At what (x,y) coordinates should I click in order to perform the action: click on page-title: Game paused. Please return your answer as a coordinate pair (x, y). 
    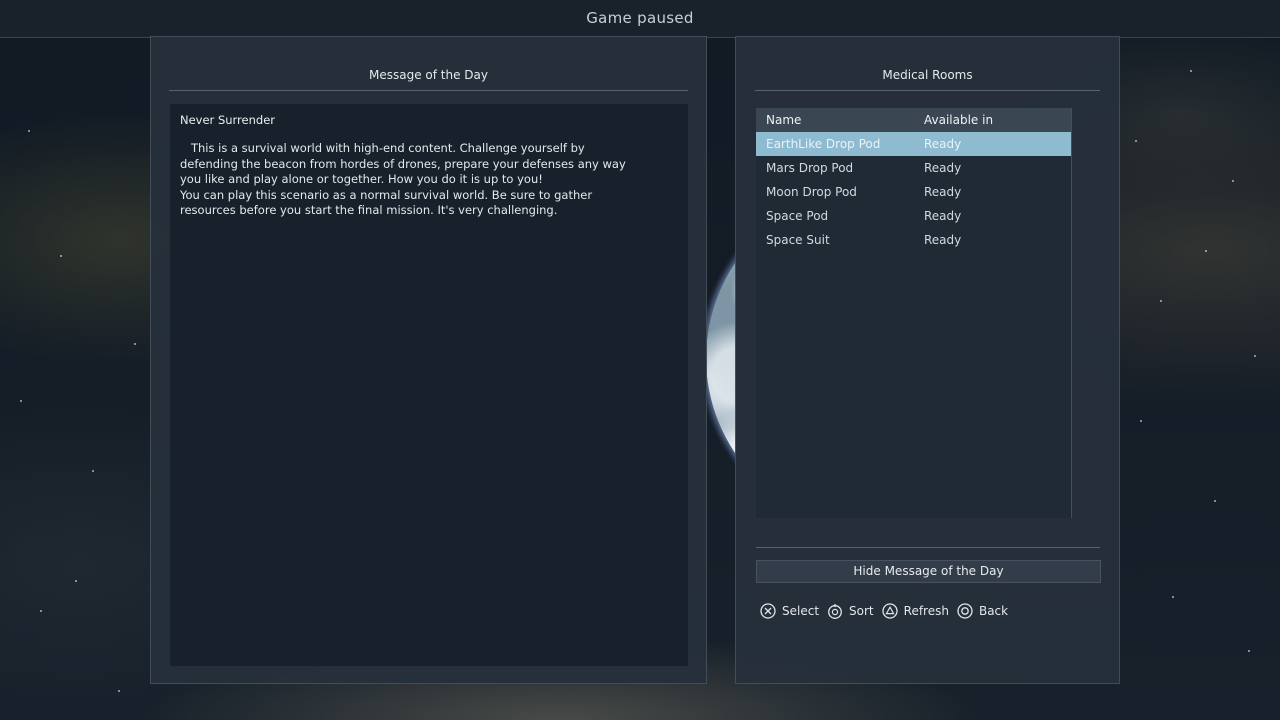
    Looking at the image, I should click on (640, 18).